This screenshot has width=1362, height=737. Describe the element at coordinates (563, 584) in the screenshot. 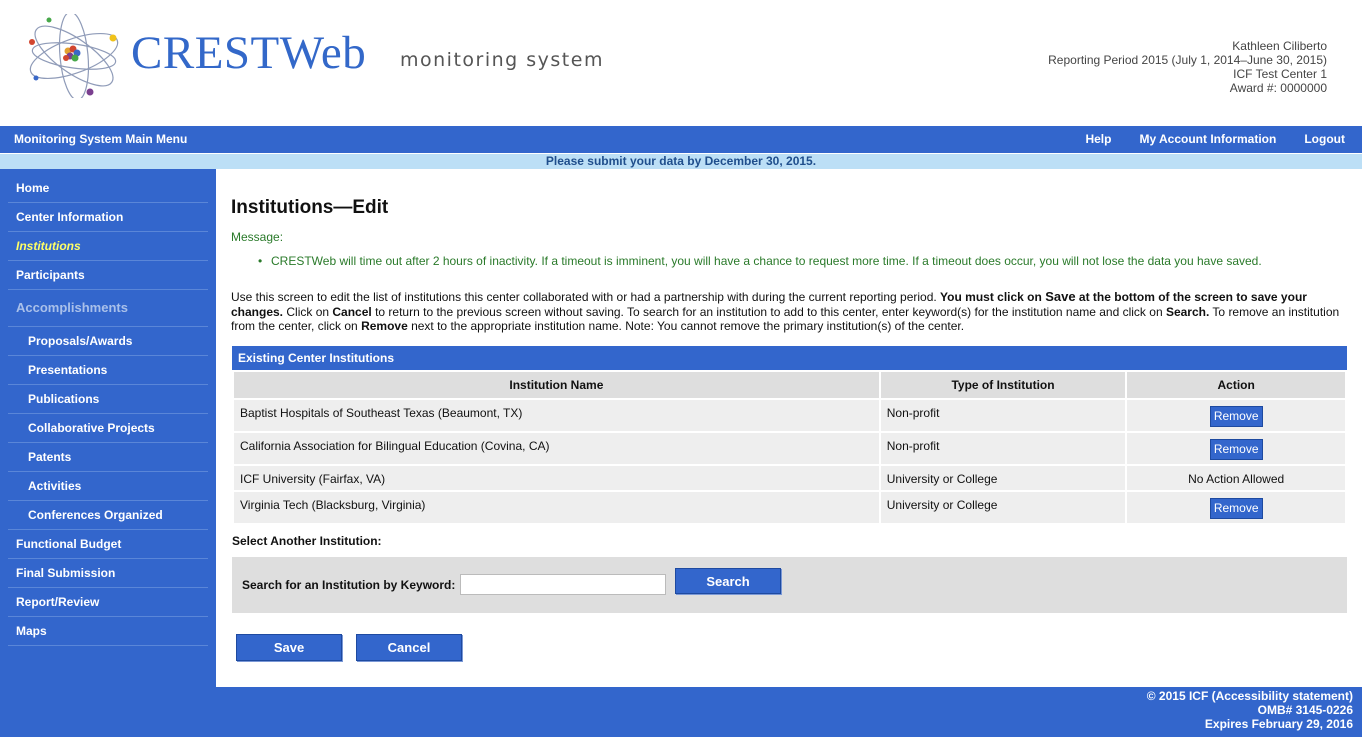

I see `search-keyword-input` at that location.